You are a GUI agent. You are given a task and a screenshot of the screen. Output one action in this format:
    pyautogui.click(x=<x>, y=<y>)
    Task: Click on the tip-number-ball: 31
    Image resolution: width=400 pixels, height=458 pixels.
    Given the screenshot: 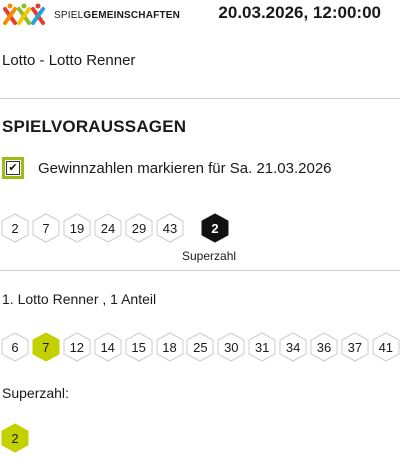 What is the action you would take?
    pyautogui.click(x=262, y=347)
    